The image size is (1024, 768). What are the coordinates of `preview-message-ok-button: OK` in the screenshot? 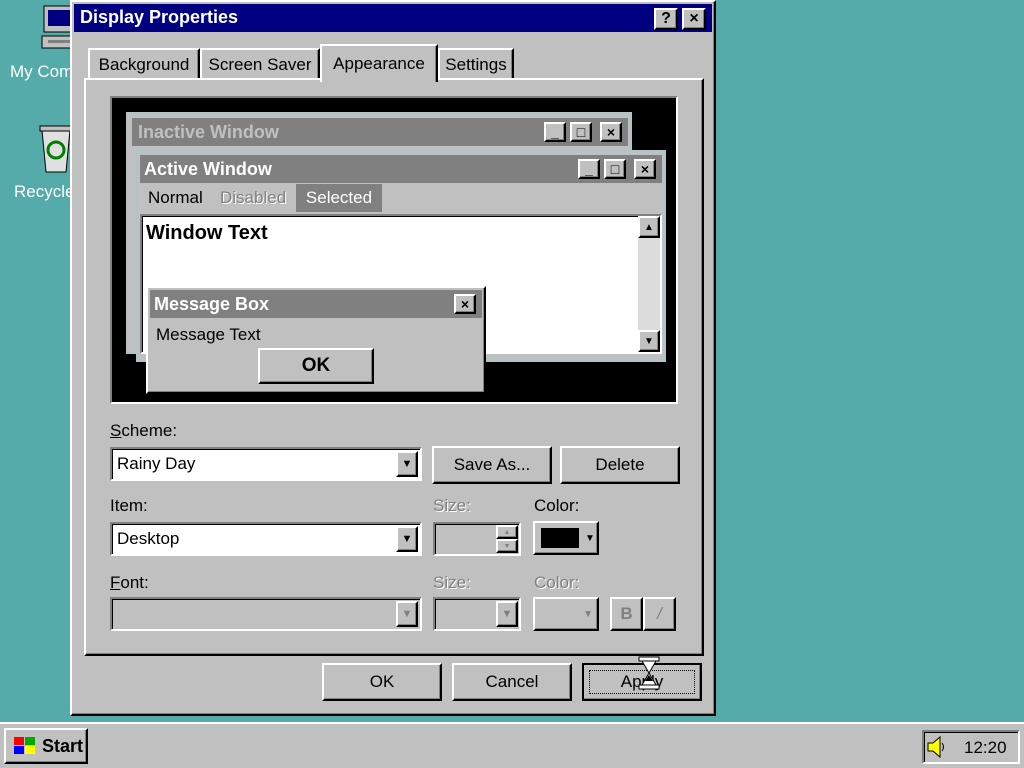 It's located at (316, 366).